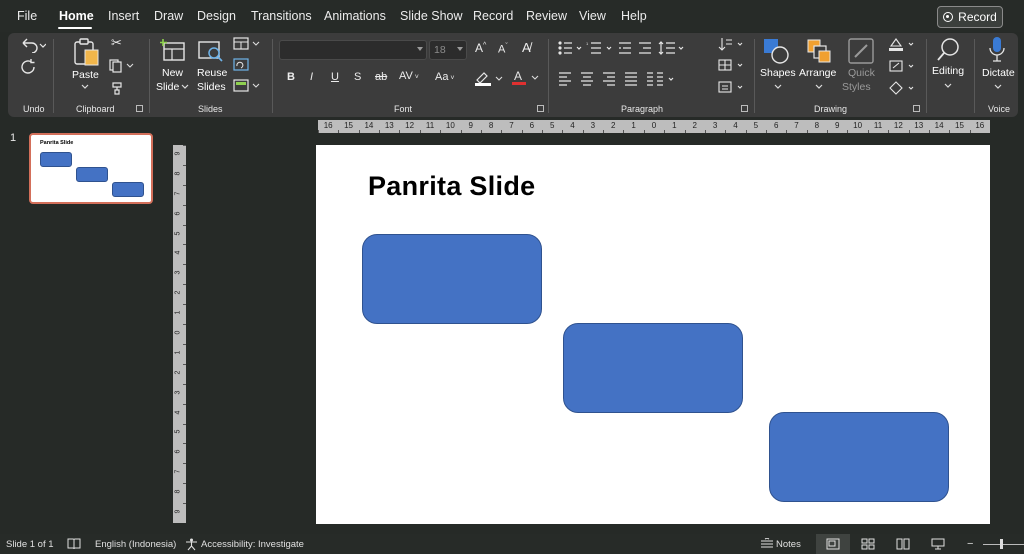 This screenshot has height=554, width=1024. I want to click on accessibility-status: Accessibility: Investigate, so click(252, 544).